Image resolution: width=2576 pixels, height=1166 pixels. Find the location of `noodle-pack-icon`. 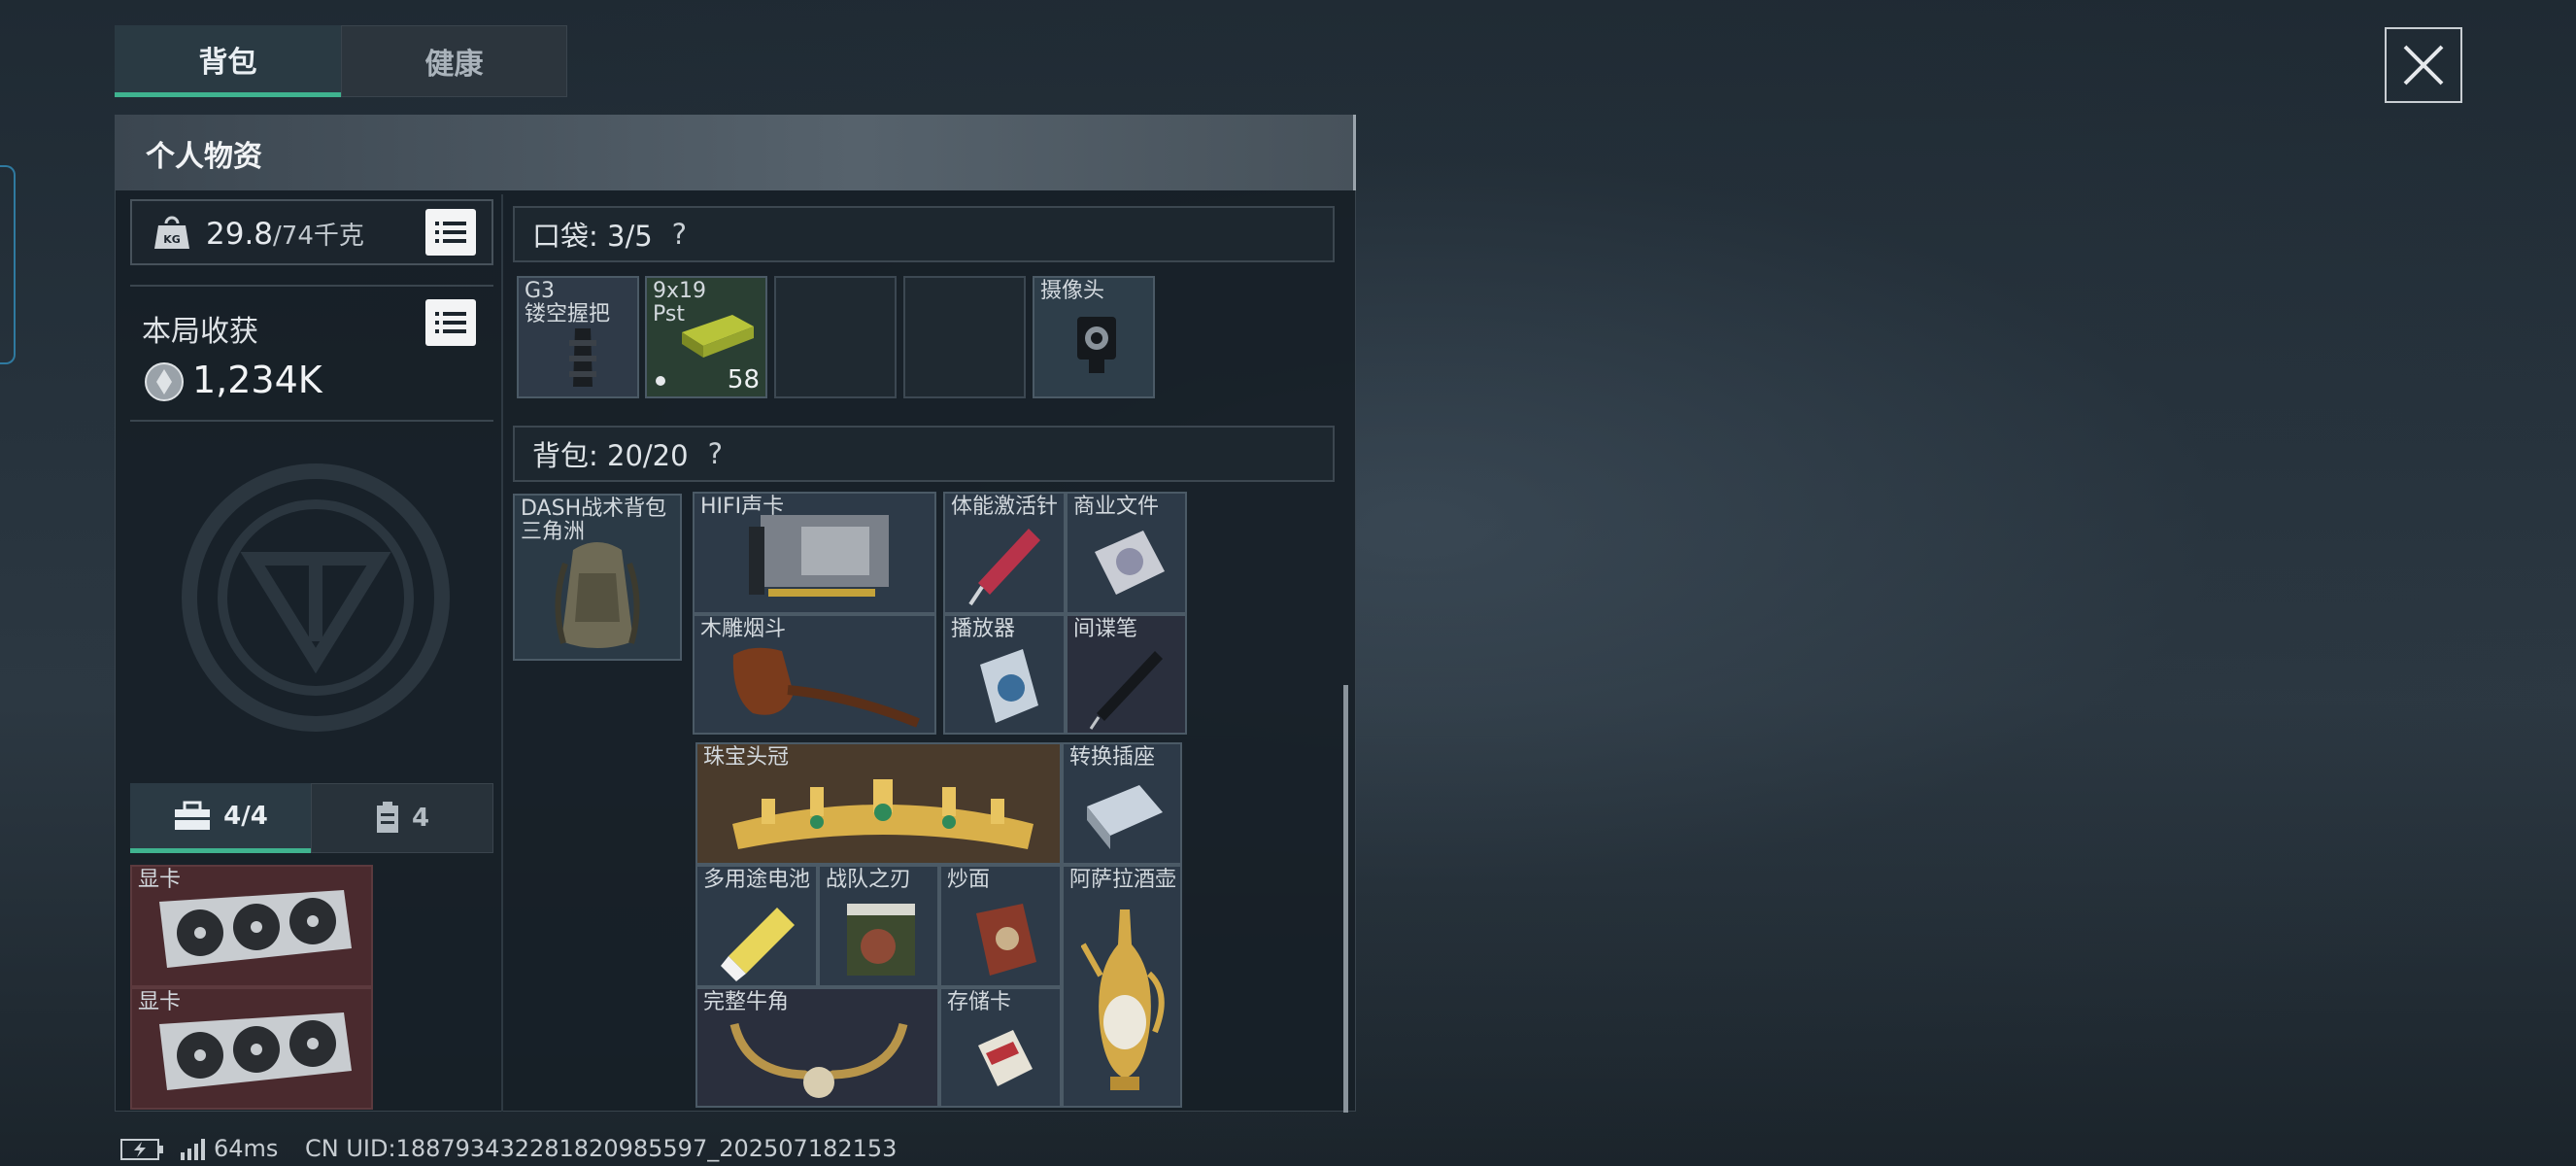

noodle-pack-icon is located at coordinates (1006, 940).